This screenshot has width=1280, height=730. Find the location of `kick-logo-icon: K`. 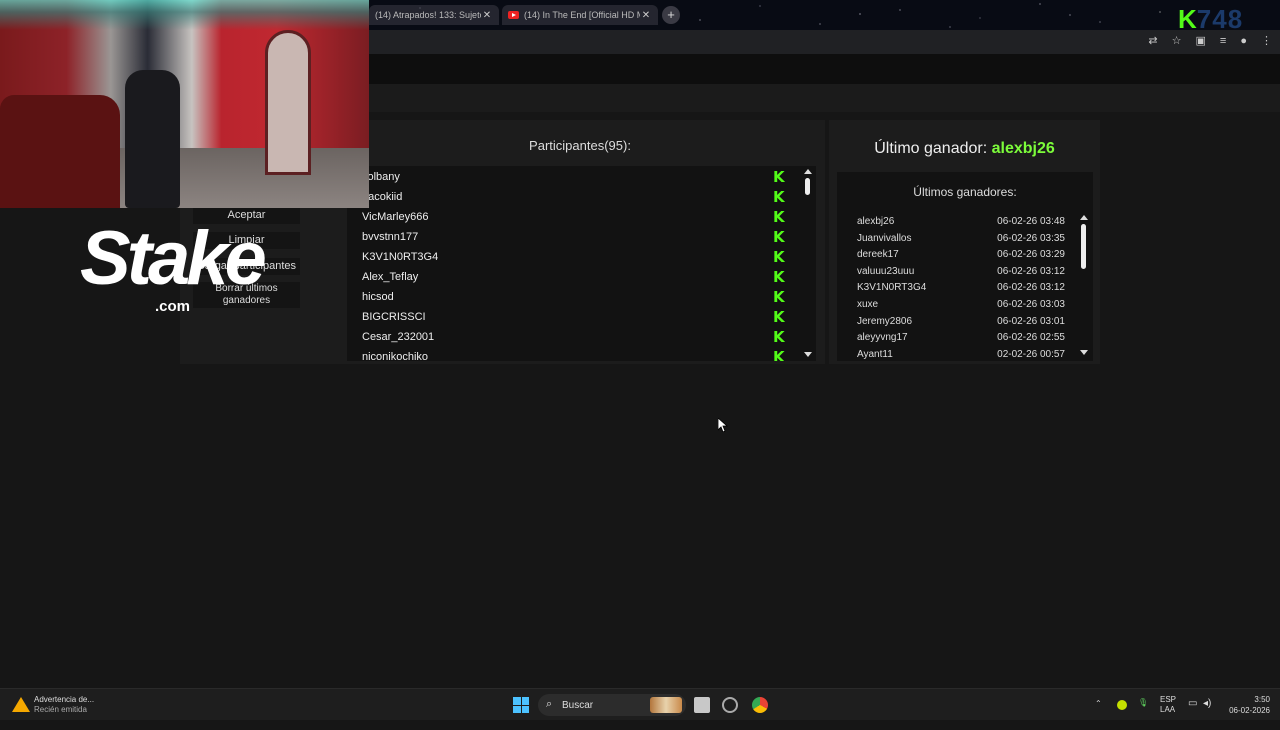

kick-logo-icon: K is located at coordinates (1187, 17).